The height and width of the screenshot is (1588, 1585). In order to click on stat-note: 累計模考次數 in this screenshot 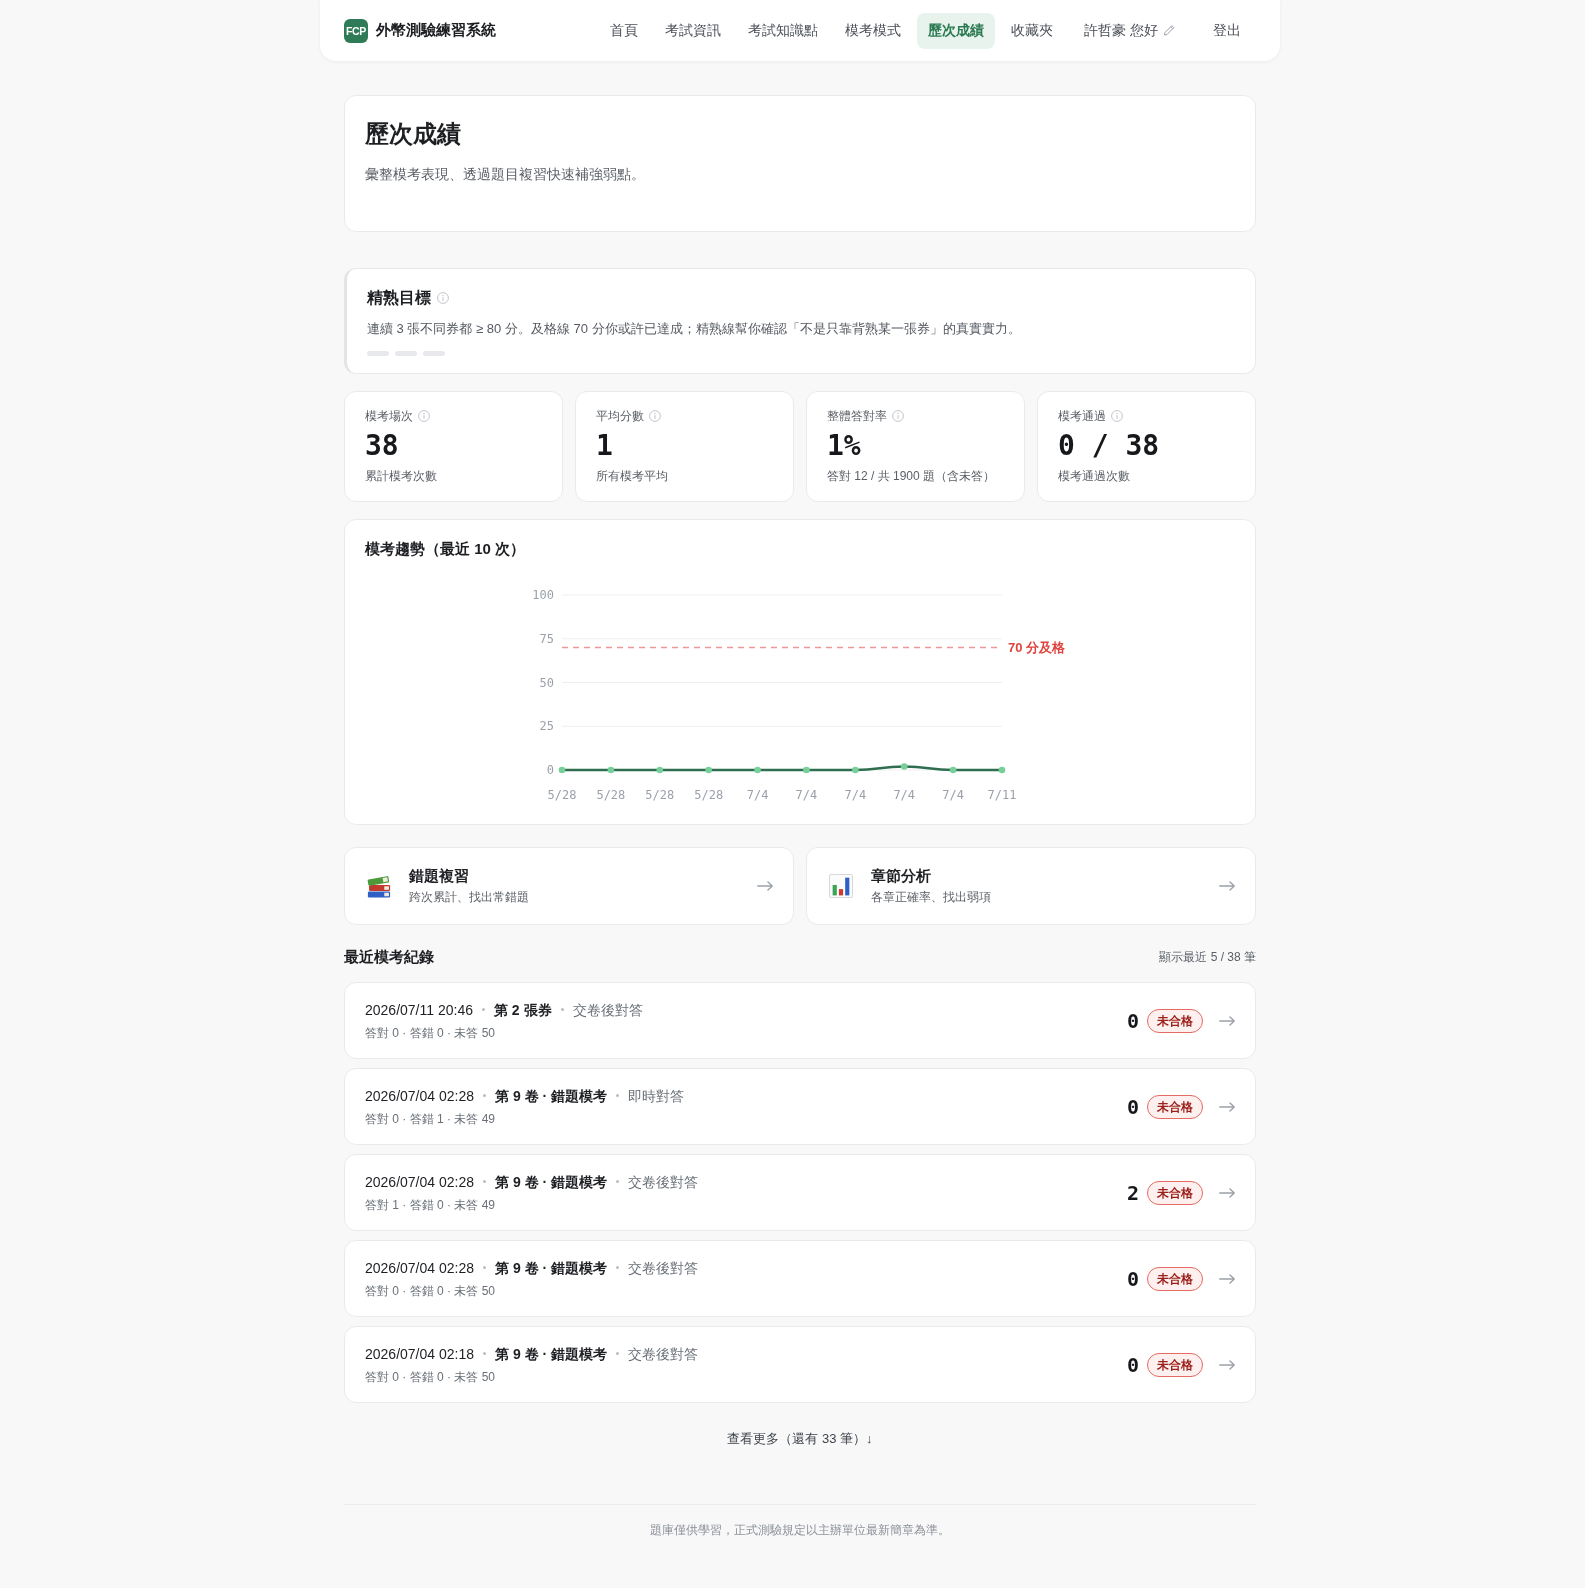, I will do `click(401, 476)`.